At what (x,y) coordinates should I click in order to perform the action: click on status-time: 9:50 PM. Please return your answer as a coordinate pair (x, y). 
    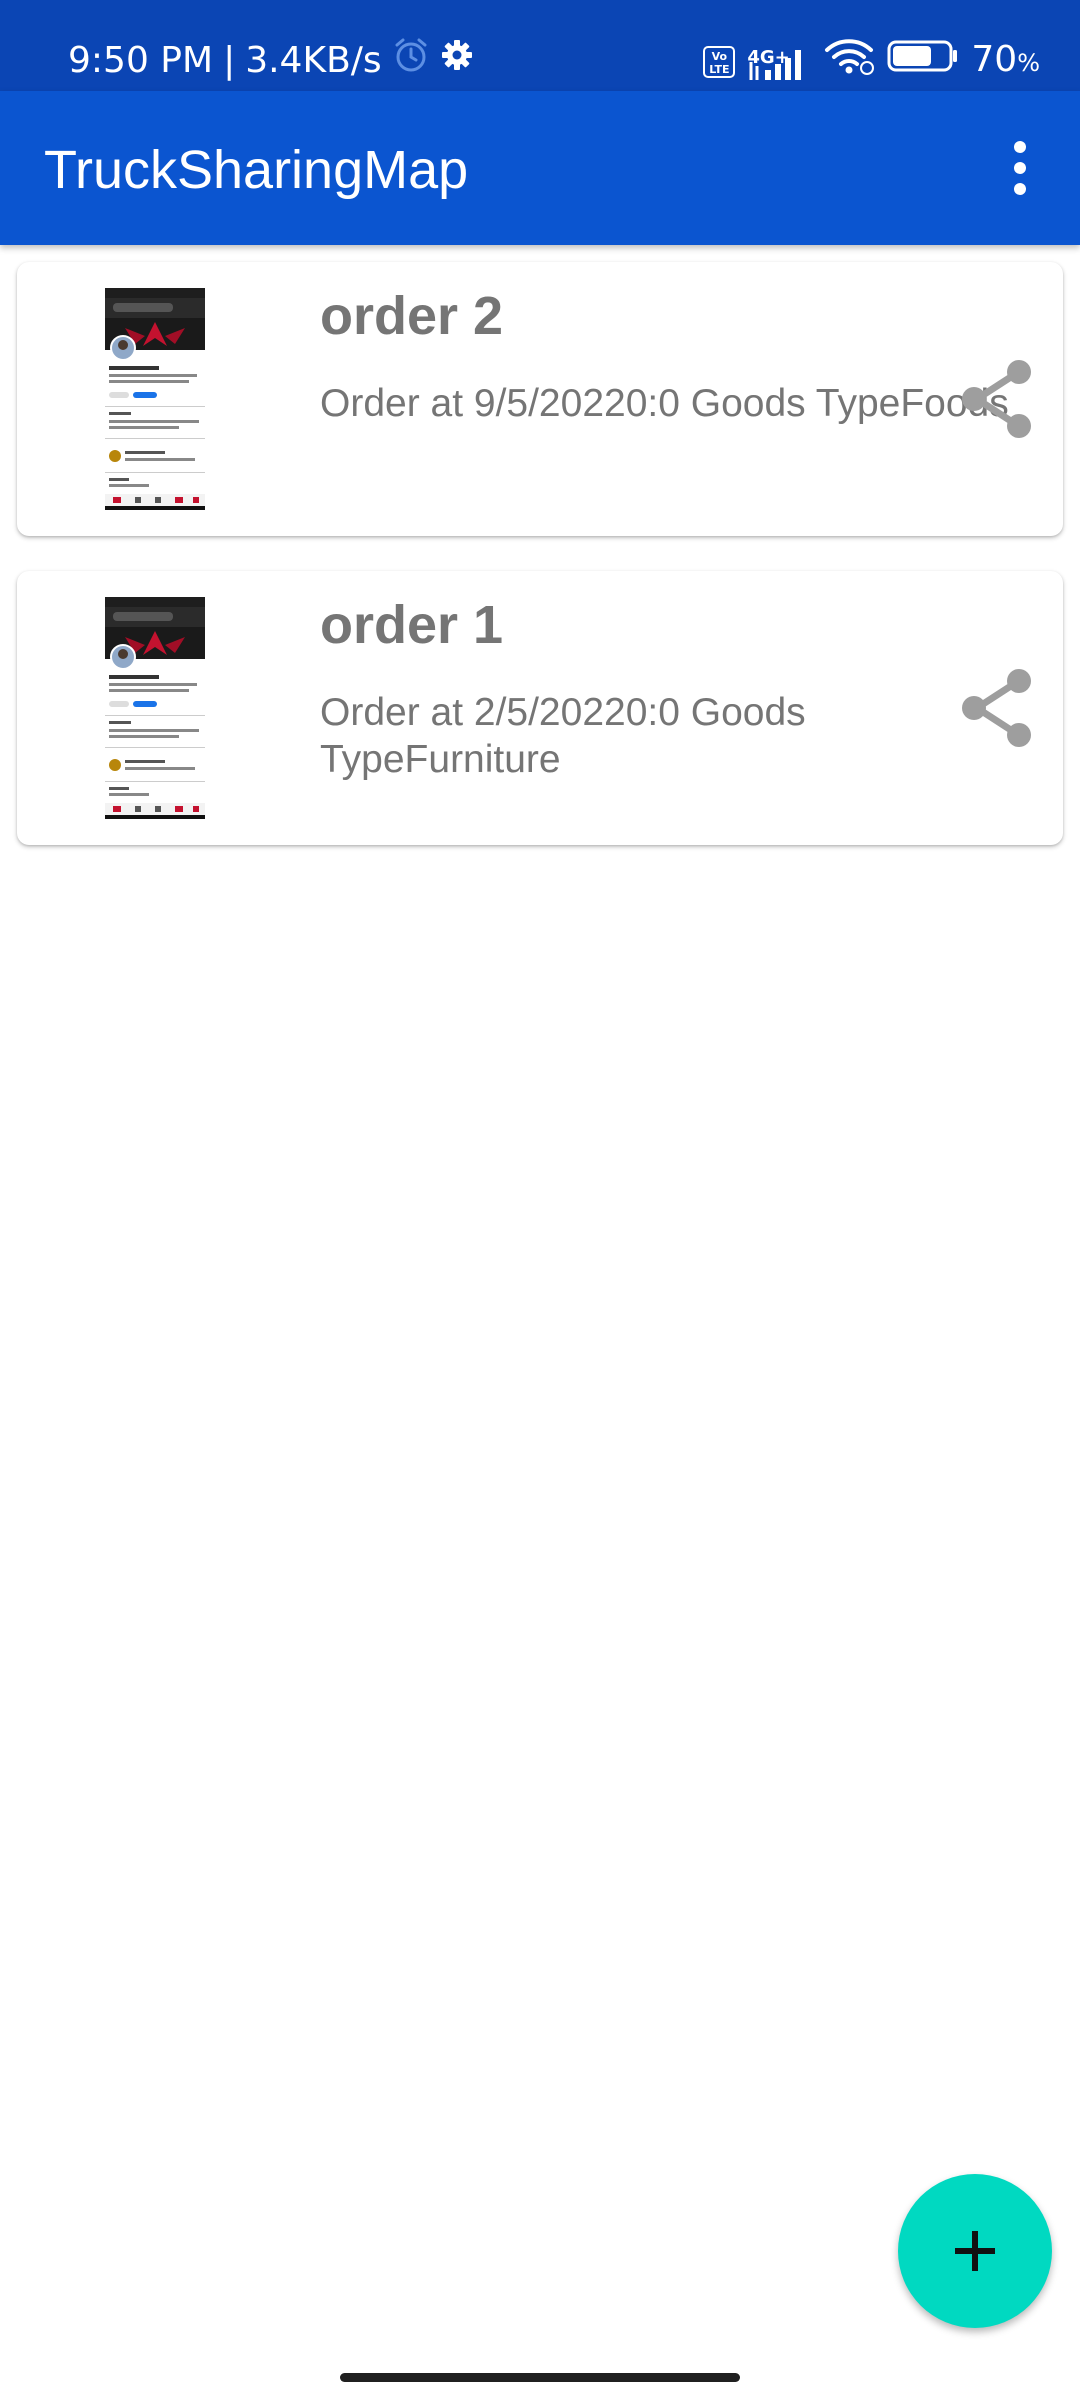
    Looking at the image, I should click on (141, 60).